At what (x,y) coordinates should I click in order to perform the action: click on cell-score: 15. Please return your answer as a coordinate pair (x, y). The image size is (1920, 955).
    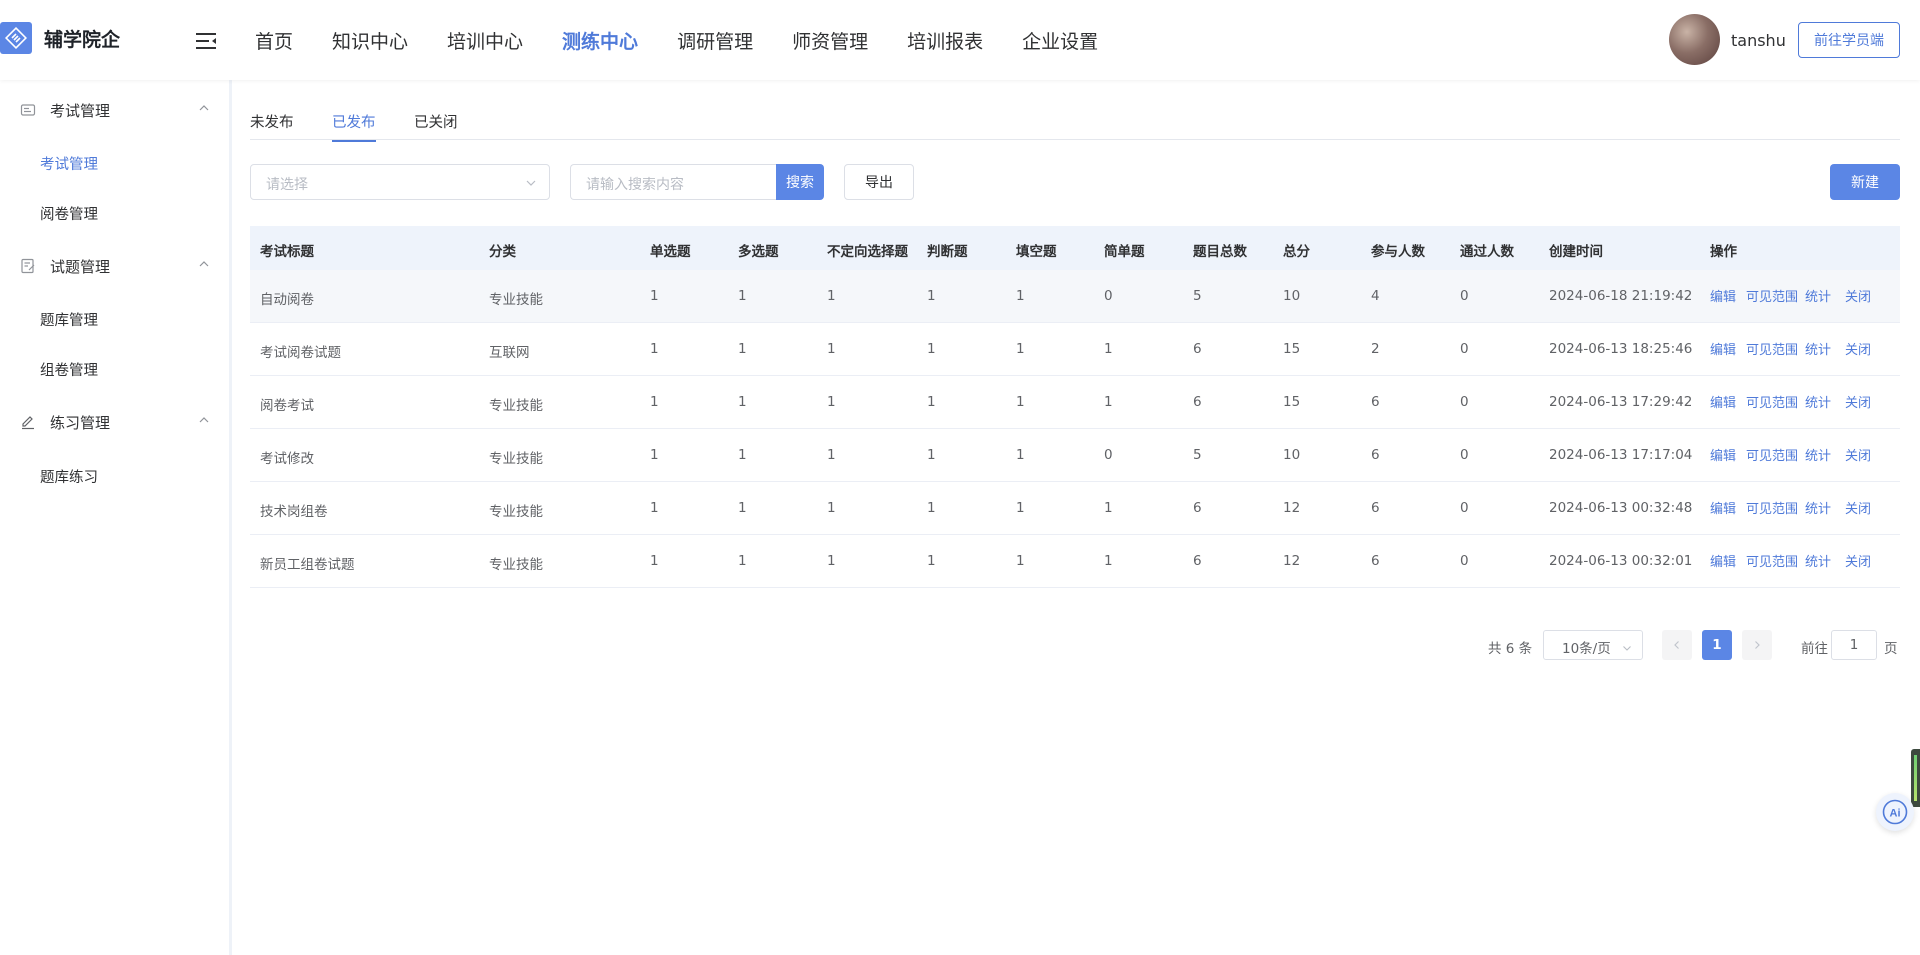
    Looking at the image, I should click on (1292, 402).